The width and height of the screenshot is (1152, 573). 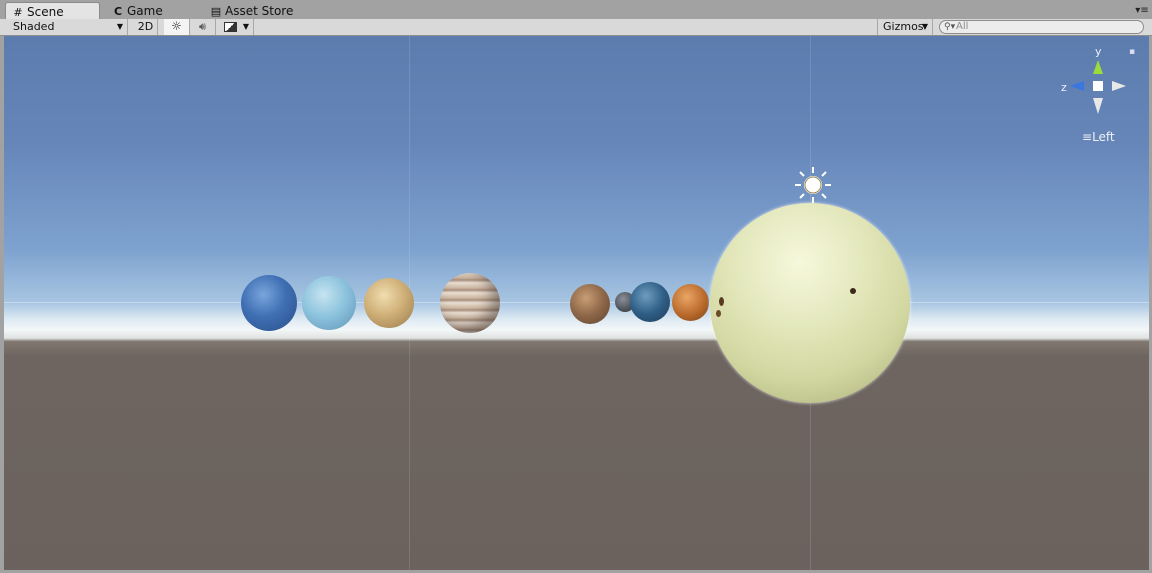 What do you see at coordinates (690, 302) in the screenshot?
I see `planet-venus` at bounding box center [690, 302].